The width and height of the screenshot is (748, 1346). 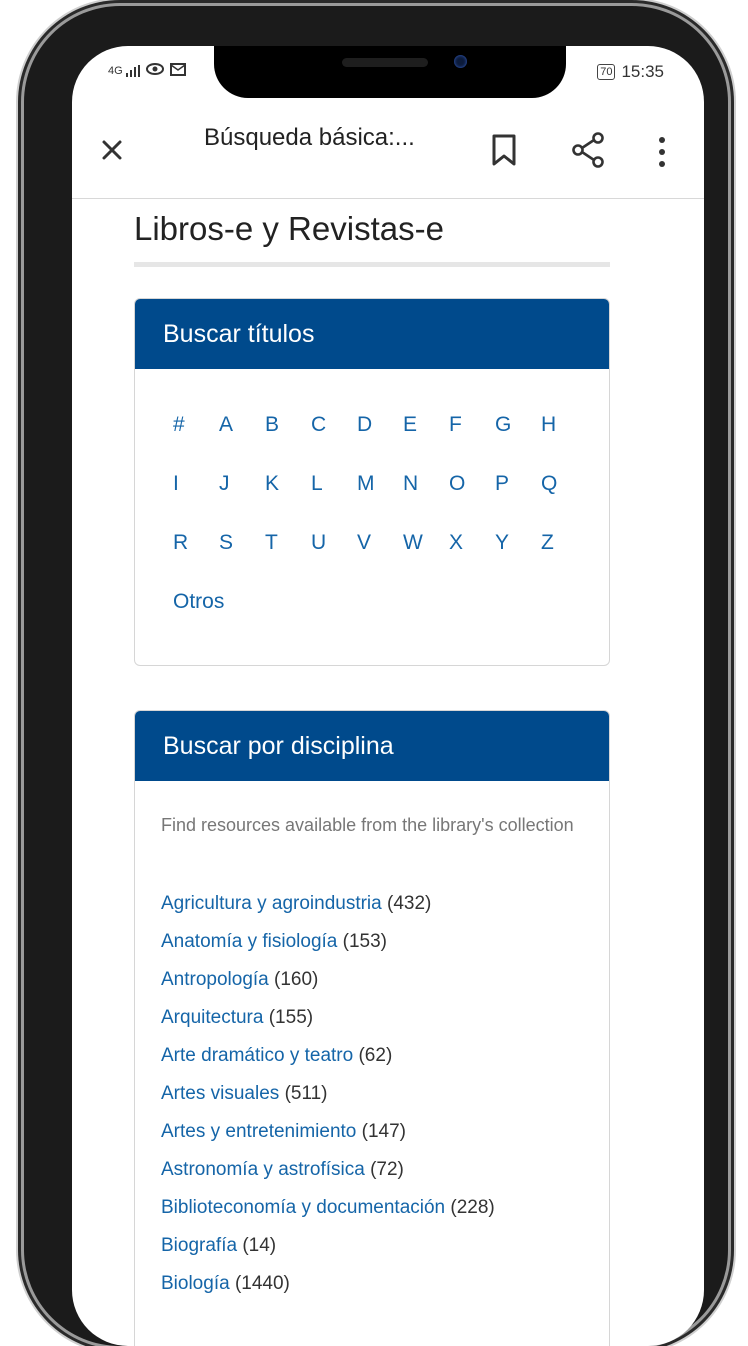 What do you see at coordinates (549, 484) in the screenshot?
I see `letter-link: Q` at bounding box center [549, 484].